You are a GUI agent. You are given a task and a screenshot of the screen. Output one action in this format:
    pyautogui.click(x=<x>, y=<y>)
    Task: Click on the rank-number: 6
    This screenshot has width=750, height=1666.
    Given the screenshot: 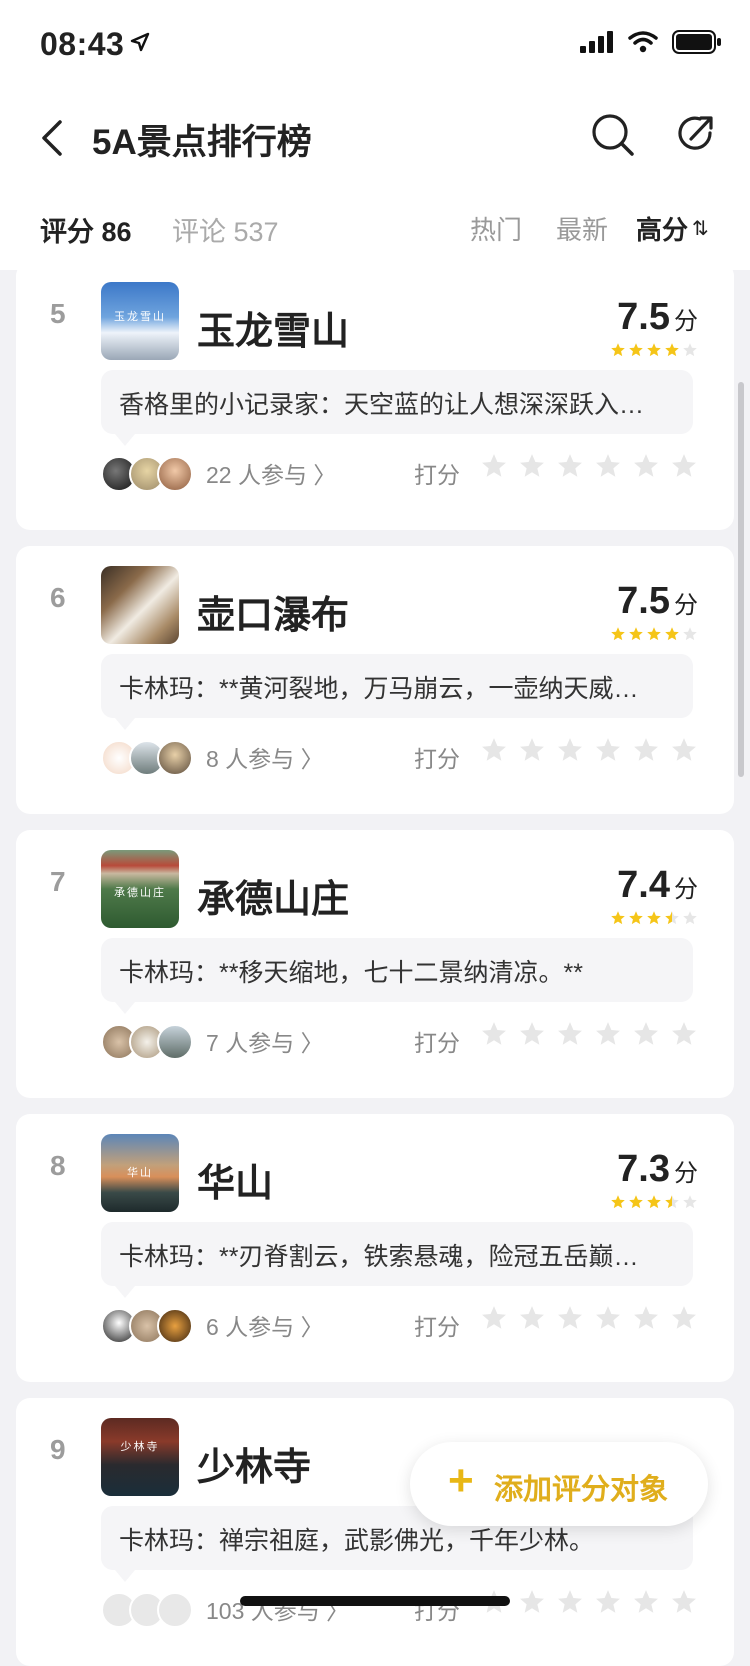 What is the action you would take?
    pyautogui.click(x=58, y=597)
    